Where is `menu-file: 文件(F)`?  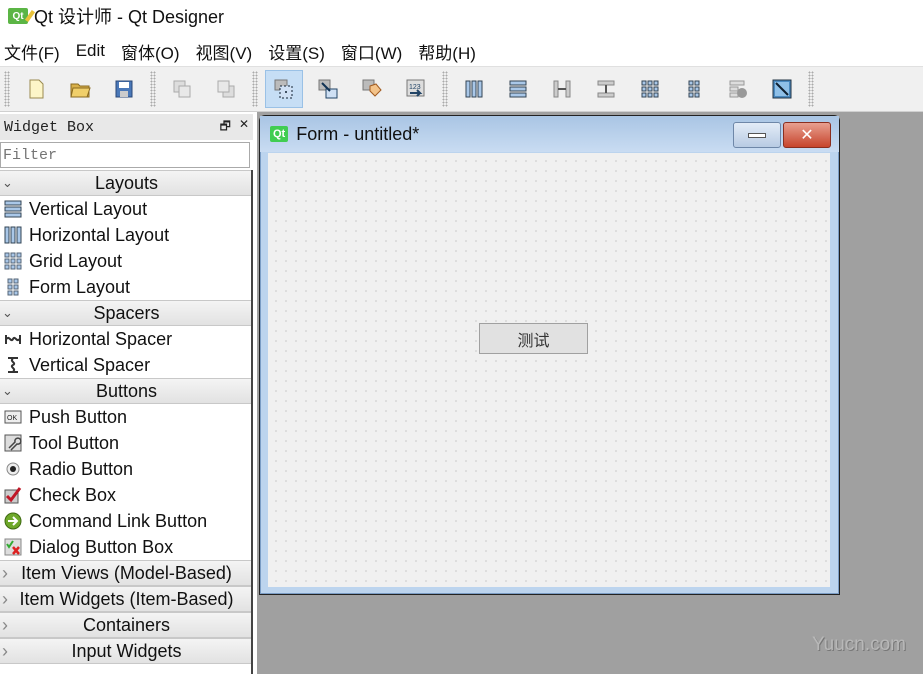 menu-file: 文件(F) is located at coordinates (32, 51).